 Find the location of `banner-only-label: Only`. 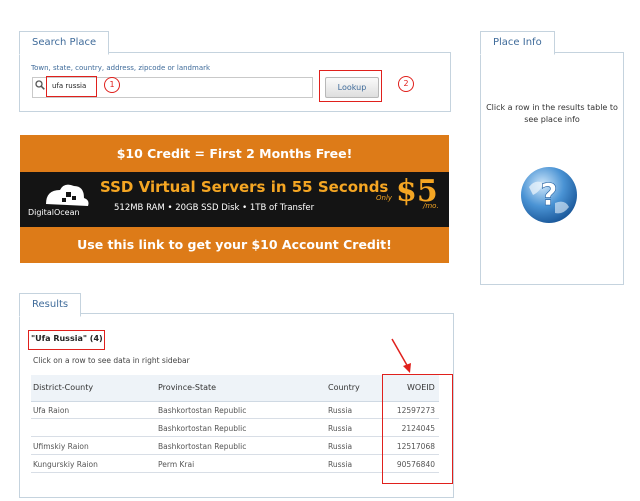

banner-only-label: Only is located at coordinates (384, 198).